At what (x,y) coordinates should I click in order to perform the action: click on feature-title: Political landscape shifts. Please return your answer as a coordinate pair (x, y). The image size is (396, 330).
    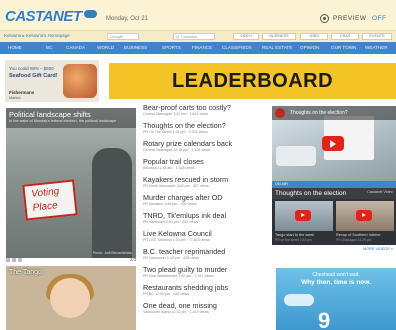
    Looking at the image, I should click on (50, 114).